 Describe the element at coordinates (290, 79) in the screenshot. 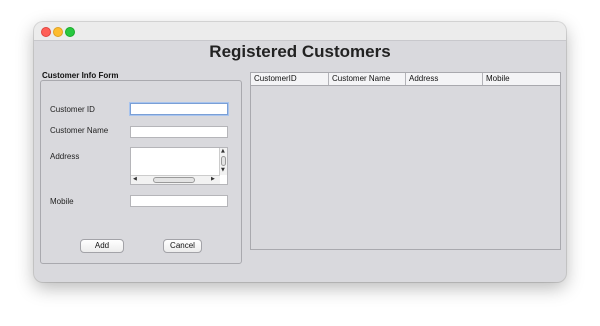

I see `column-header-customer-id: CustomerID` at that location.